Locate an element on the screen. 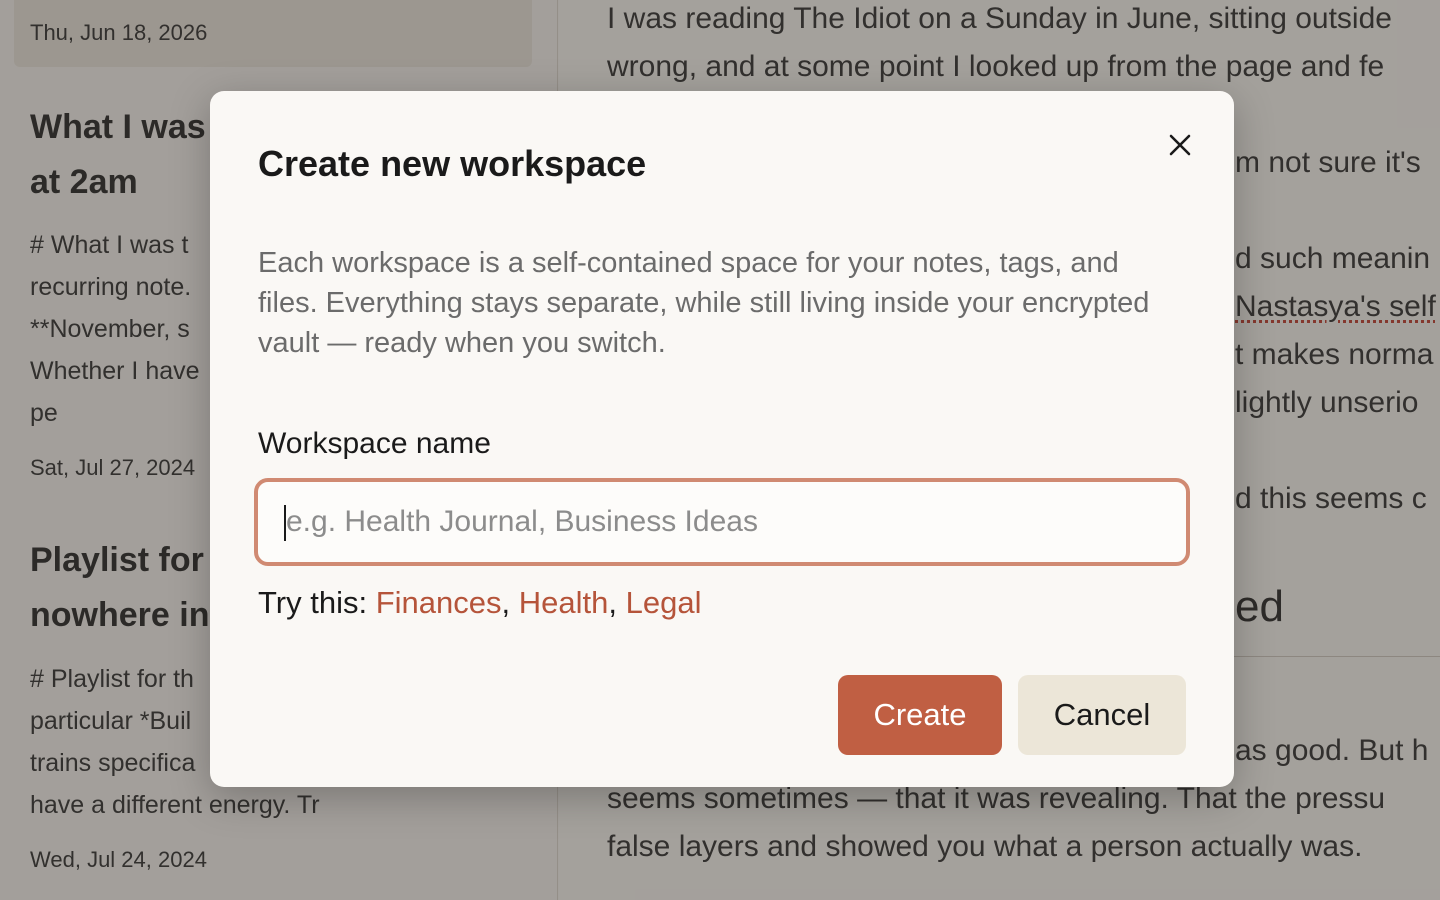  workspace-name-label: Workspace name is located at coordinates (374, 443).